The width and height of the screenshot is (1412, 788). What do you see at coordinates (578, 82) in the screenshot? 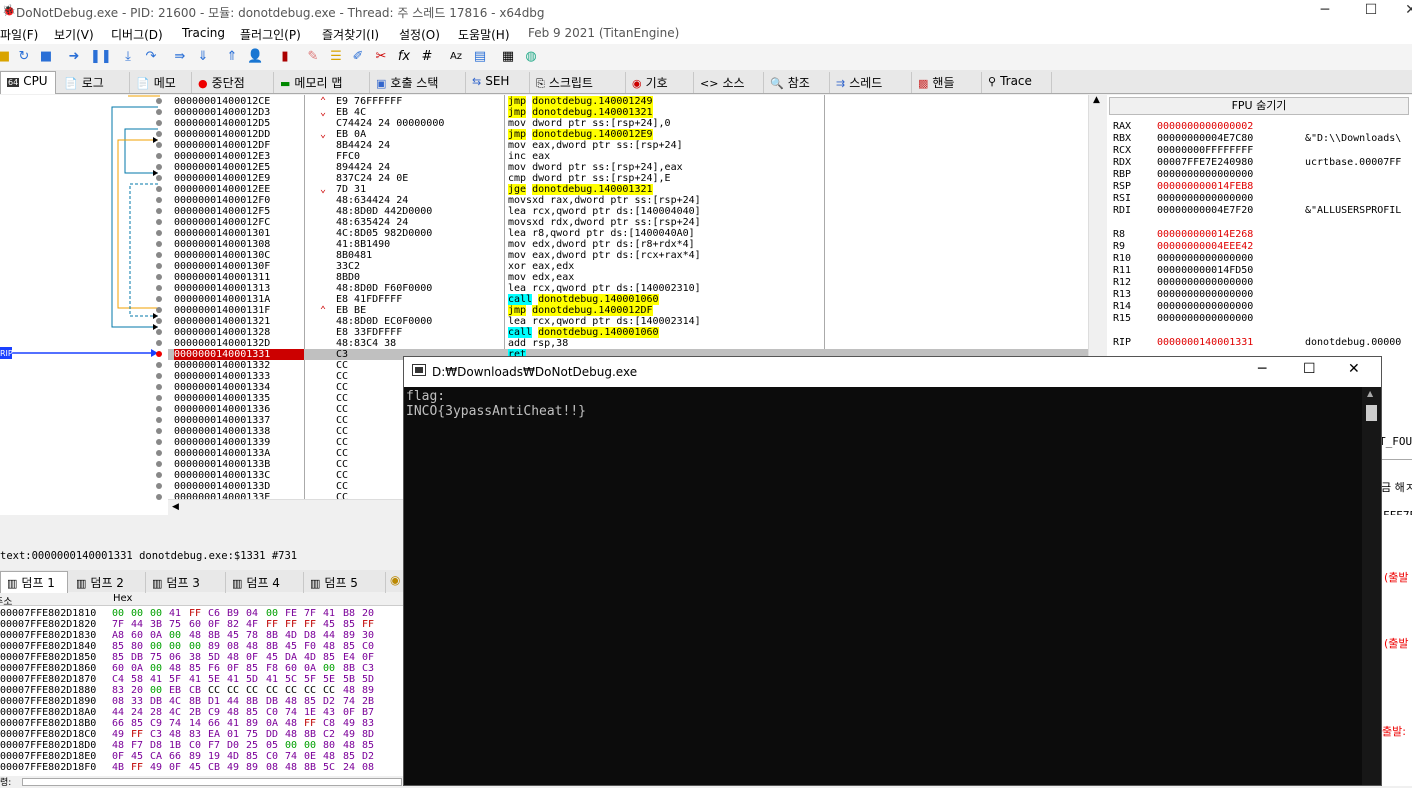
I see `tab-script: ⎘ 스크립트` at bounding box center [578, 82].